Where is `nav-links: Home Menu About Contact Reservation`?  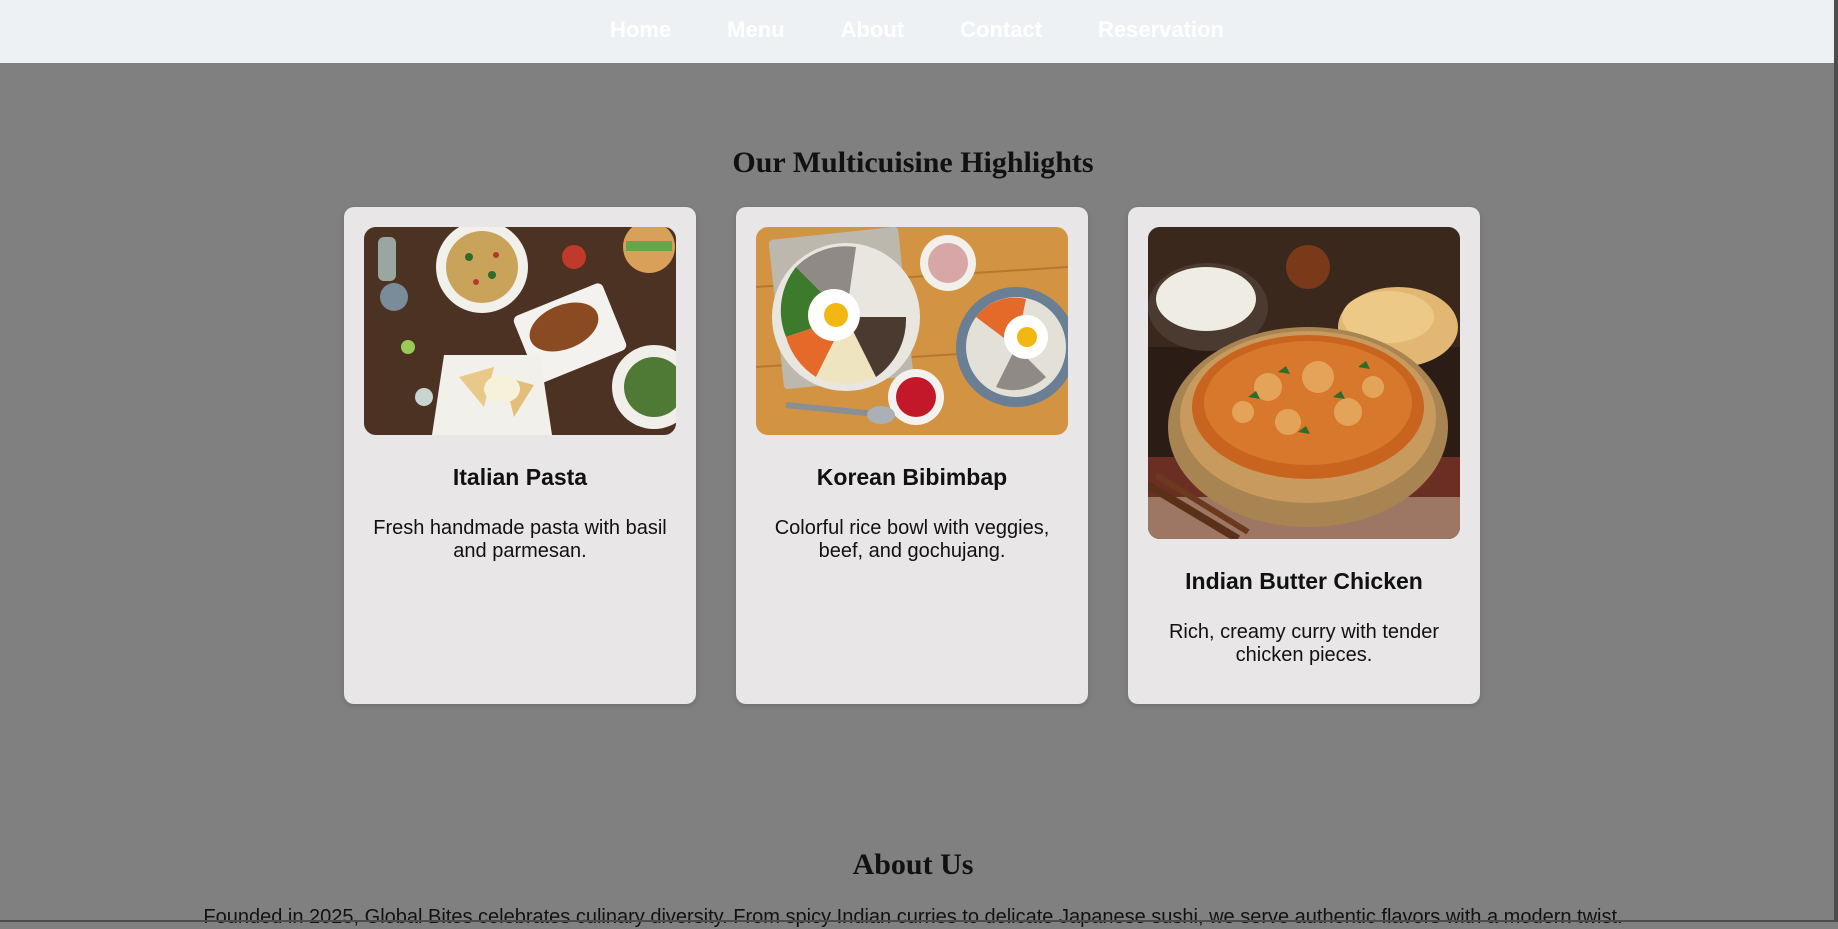 nav-links: Home Menu About Contact Reservation is located at coordinates (917, 30).